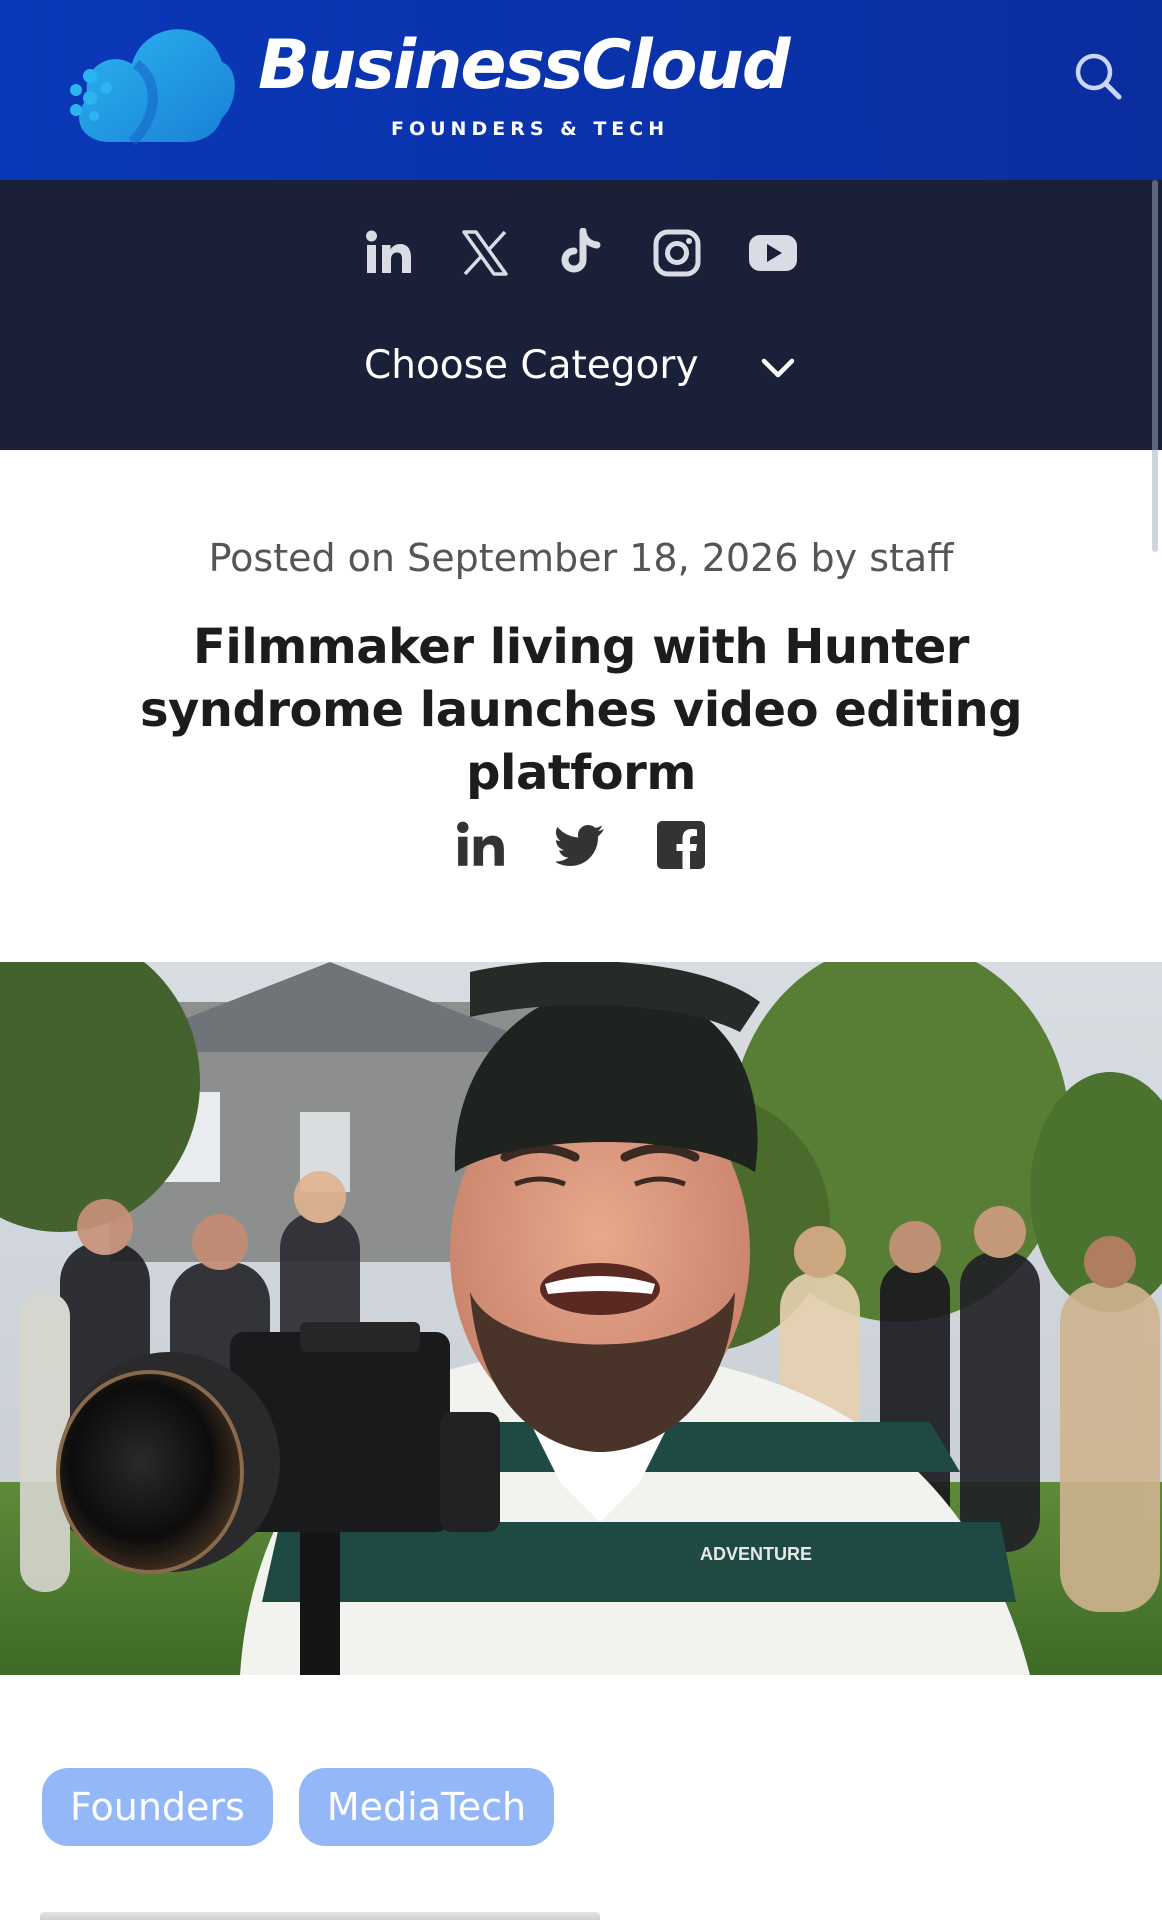 This screenshot has height=1920, width=1162. I want to click on facebook-icon, so click(681, 845).